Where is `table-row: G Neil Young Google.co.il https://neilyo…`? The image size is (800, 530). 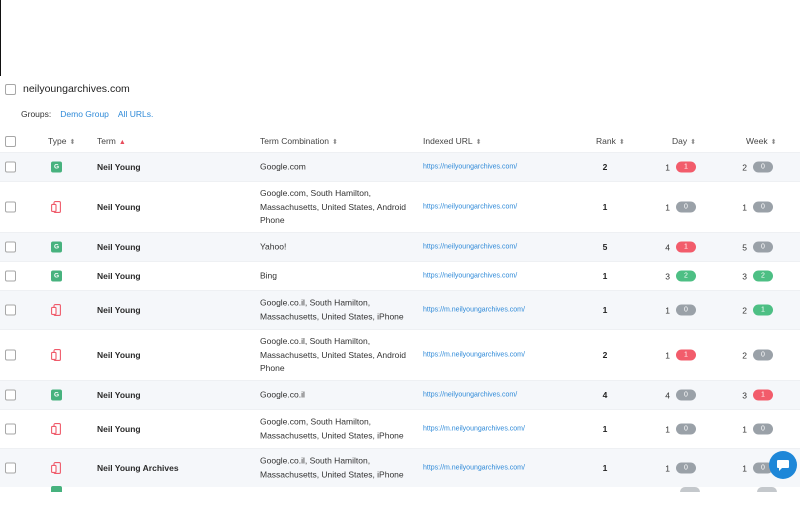 table-row: G Neil Young Google.co.il https://neilyo… is located at coordinates (400, 394).